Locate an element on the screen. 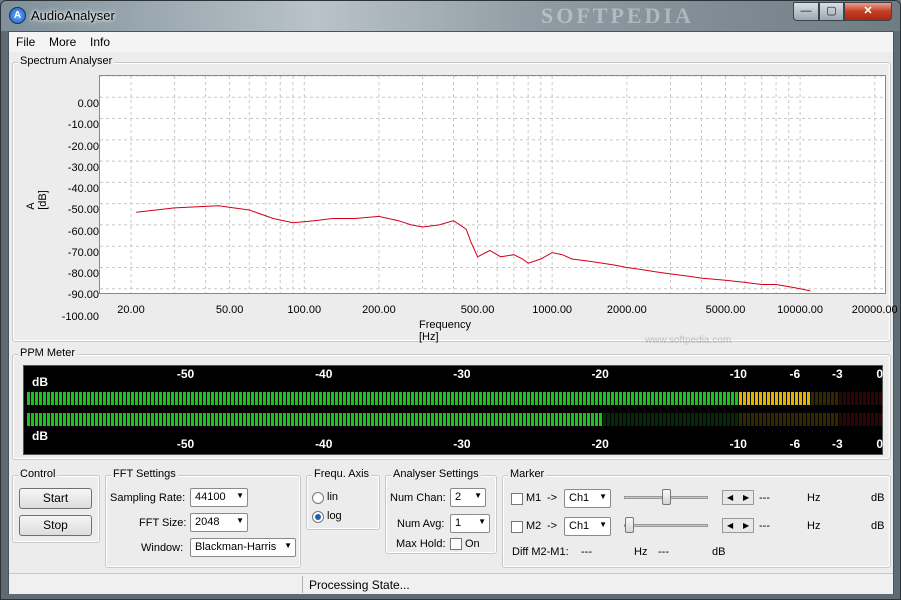  num-avg-label: Num Avg: is located at coordinates (421, 524).